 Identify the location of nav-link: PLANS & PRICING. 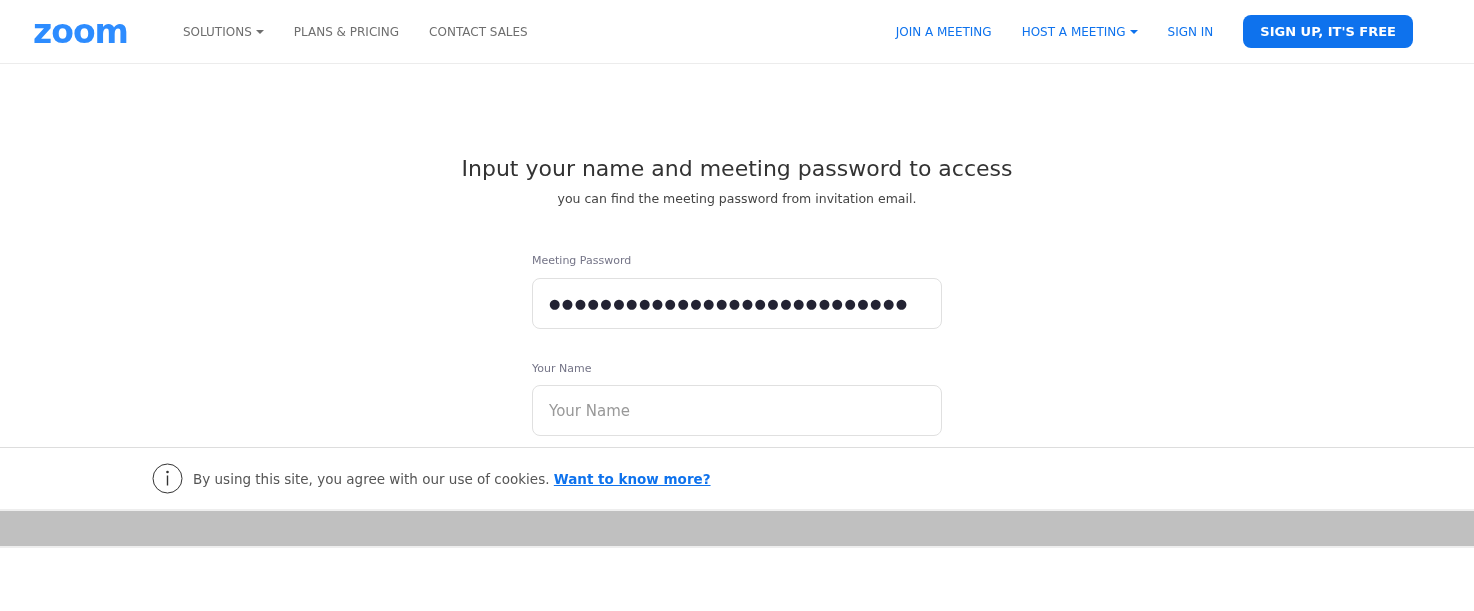
(346, 31).